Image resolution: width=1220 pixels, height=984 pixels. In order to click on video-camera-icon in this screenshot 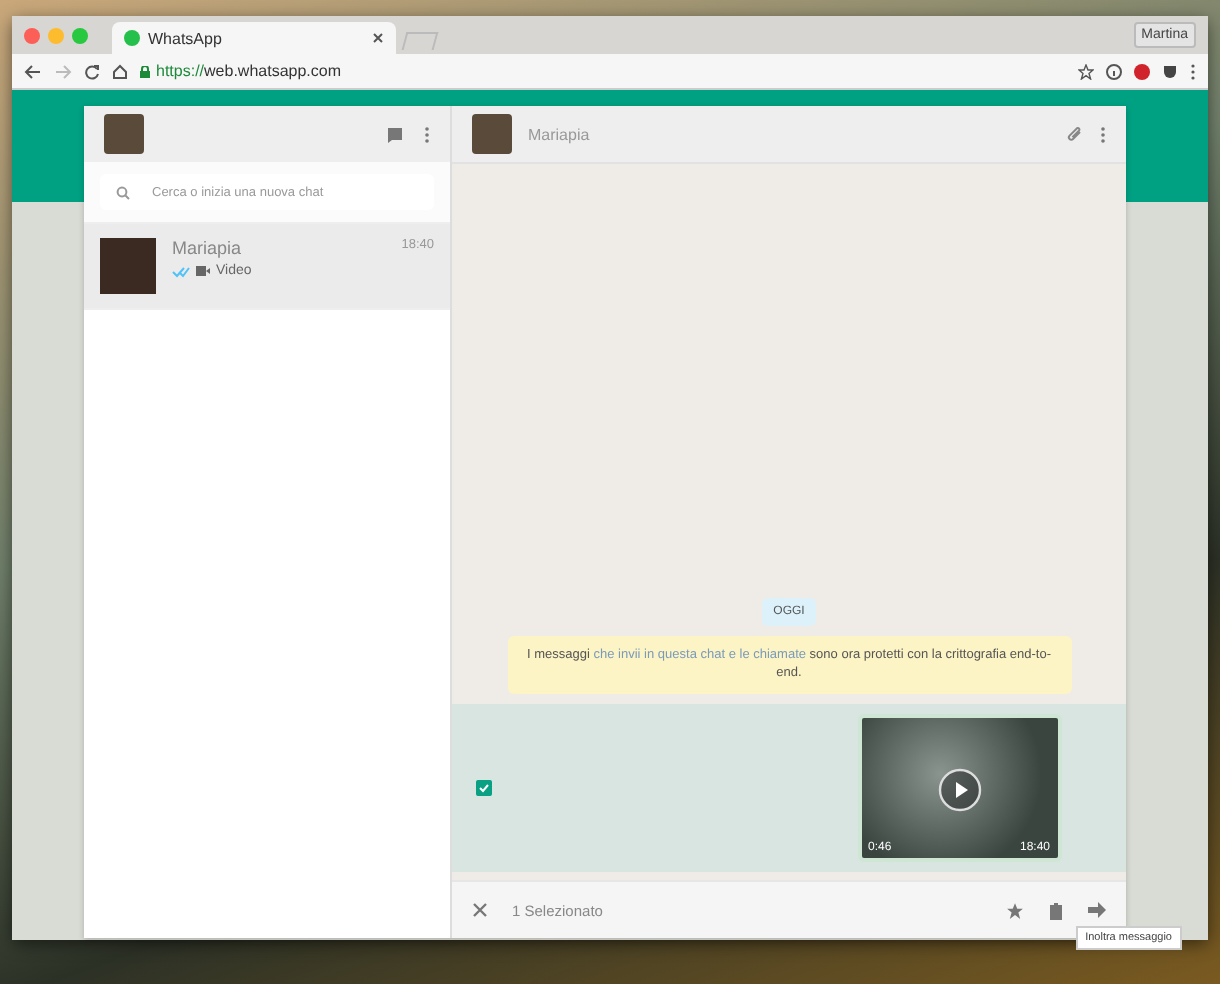, I will do `click(203, 271)`.